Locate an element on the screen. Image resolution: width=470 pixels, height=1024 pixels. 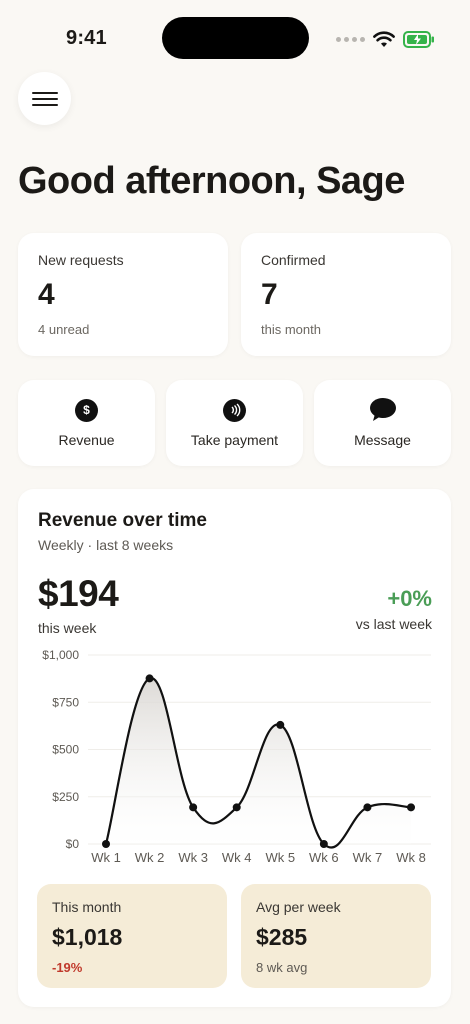
hamburger-menu-icon is located at coordinates (44, 98).